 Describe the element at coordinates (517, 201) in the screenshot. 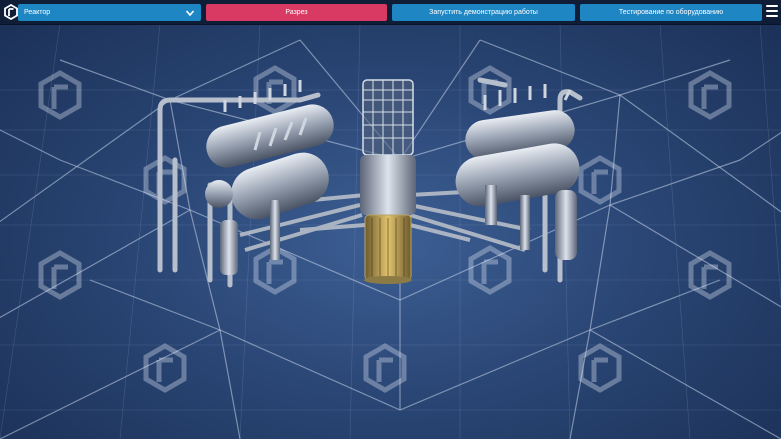

I see `steam-generator-right-front` at that location.